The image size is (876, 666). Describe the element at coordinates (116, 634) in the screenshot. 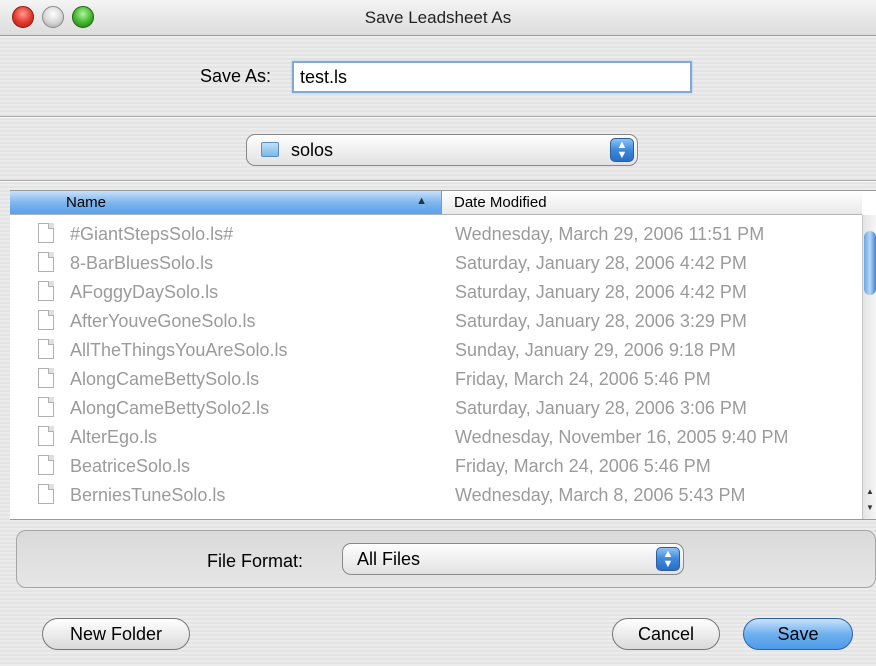

I see `new-folder-button: New Folder` at that location.